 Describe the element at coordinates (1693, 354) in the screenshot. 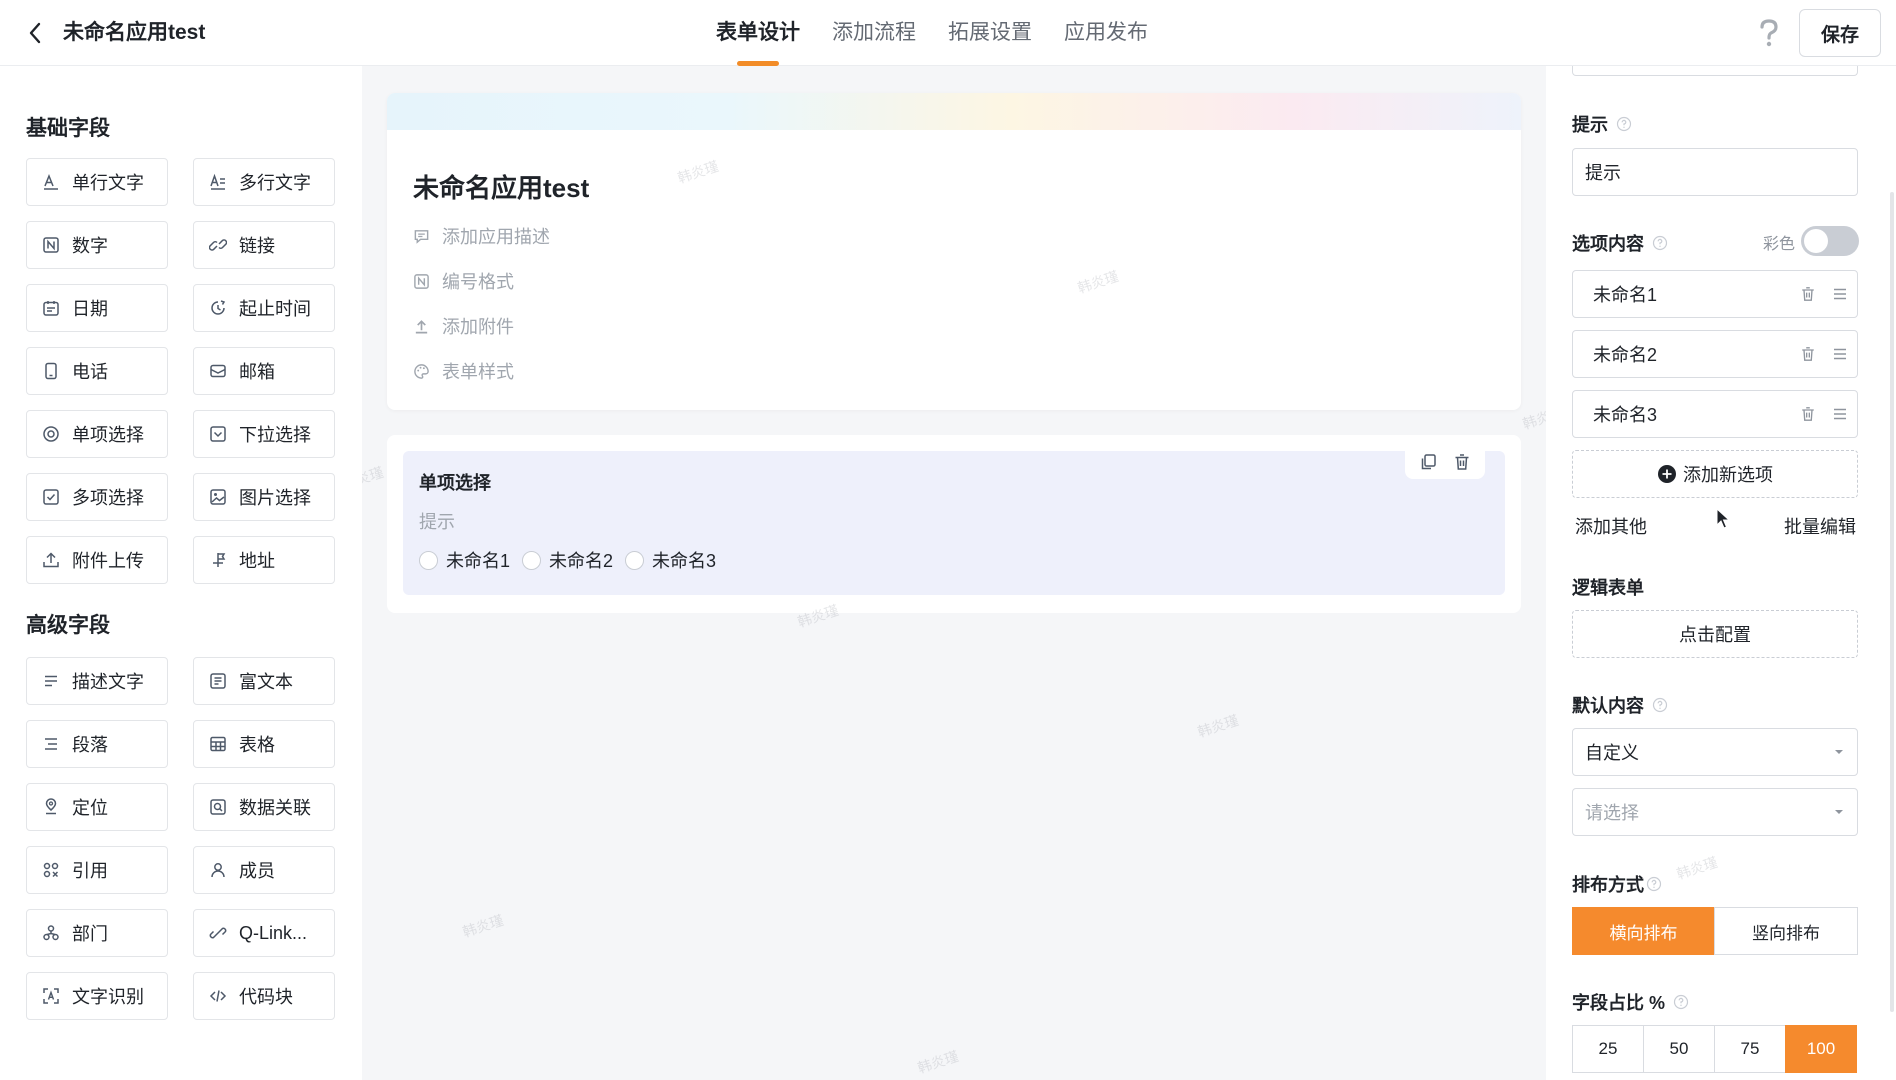

I see `option-text: 未命名2` at that location.